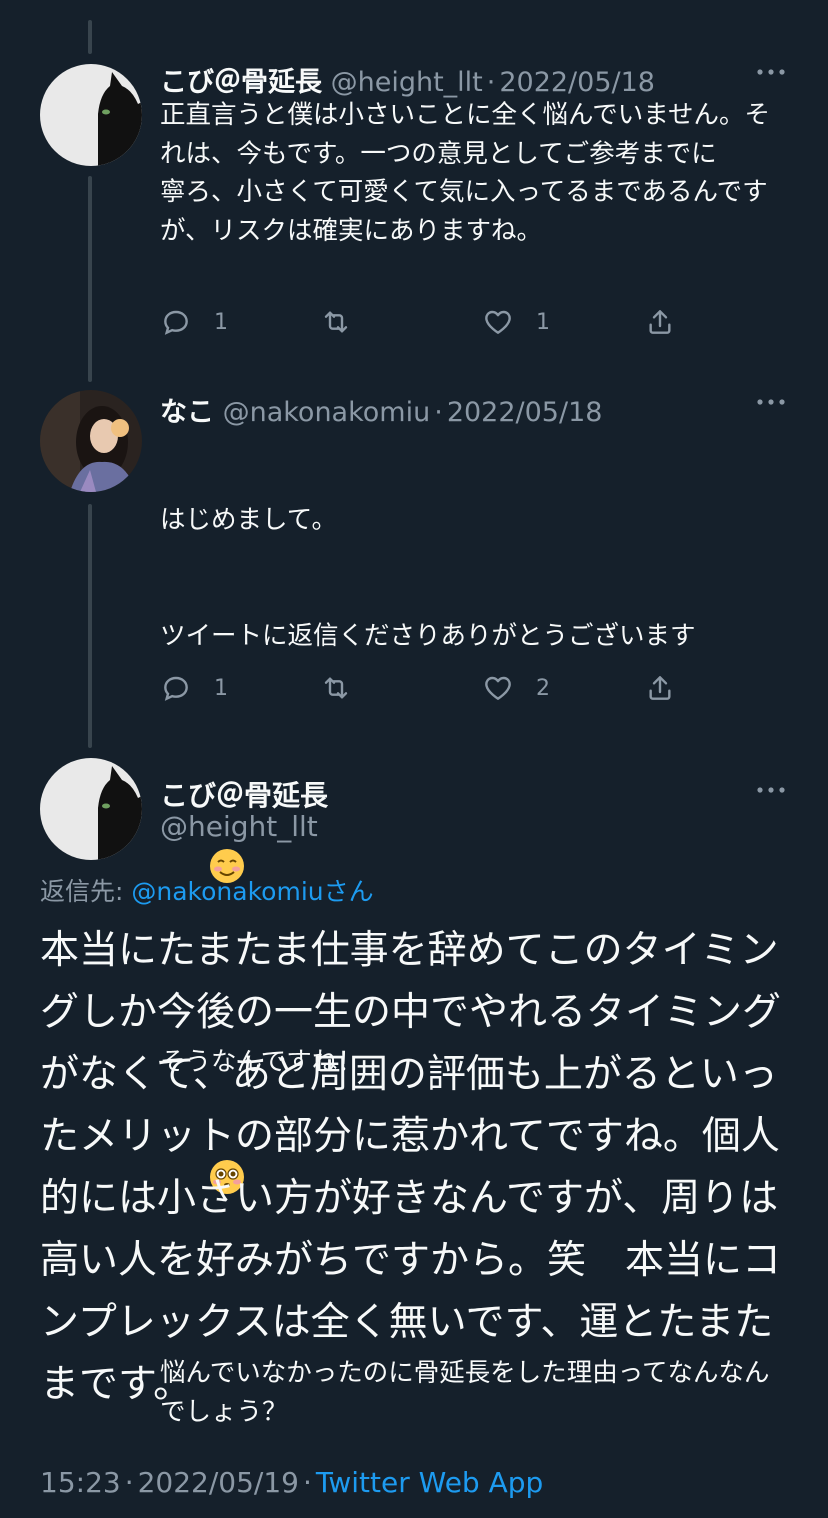 The width and height of the screenshot is (828, 1518). Describe the element at coordinates (90, 37) in the screenshot. I see `thread-line-top` at that location.